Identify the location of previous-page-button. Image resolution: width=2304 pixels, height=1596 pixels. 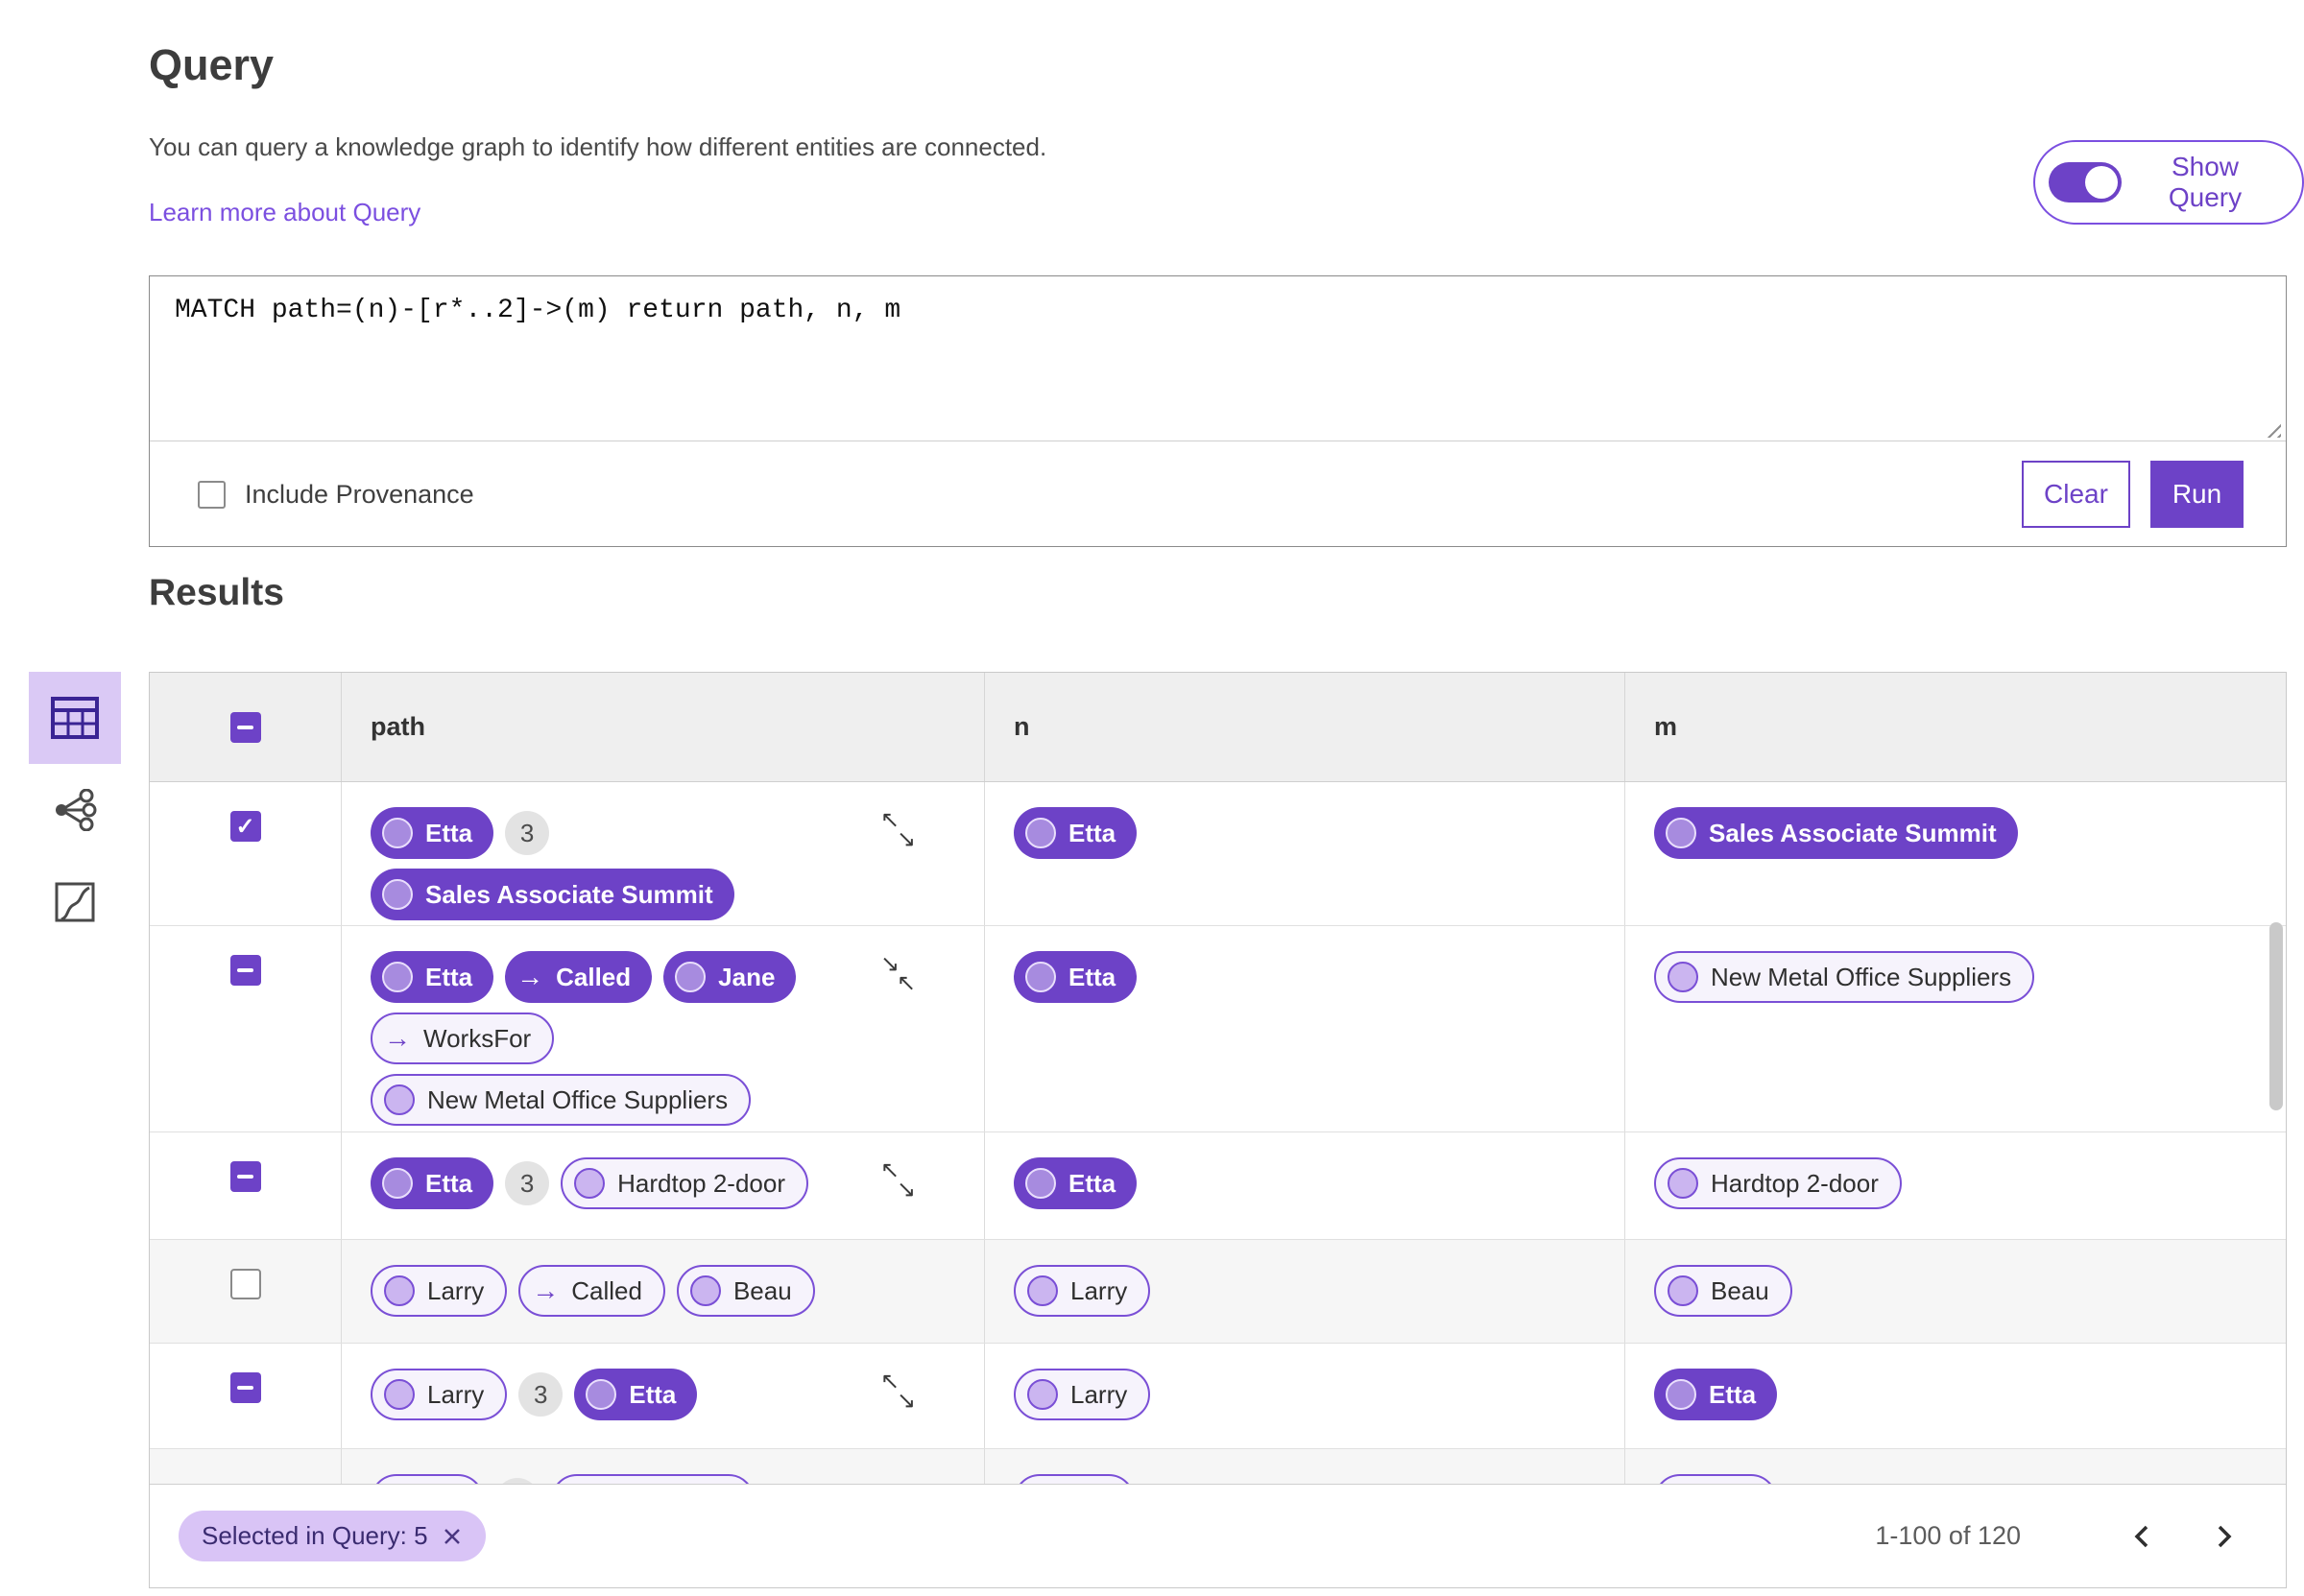
(2142, 1536).